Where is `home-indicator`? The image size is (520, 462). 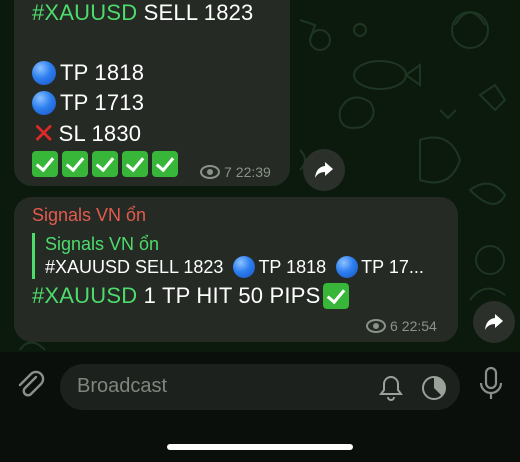
home-indicator is located at coordinates (260, 447).